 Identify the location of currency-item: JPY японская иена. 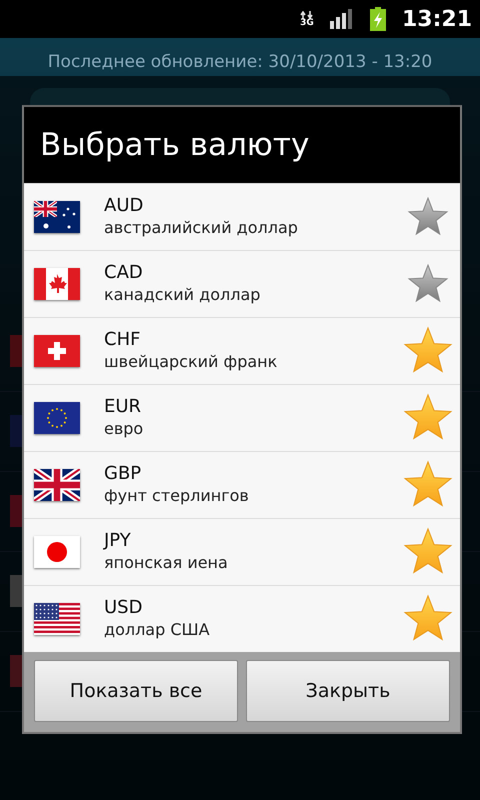
(242, 551).